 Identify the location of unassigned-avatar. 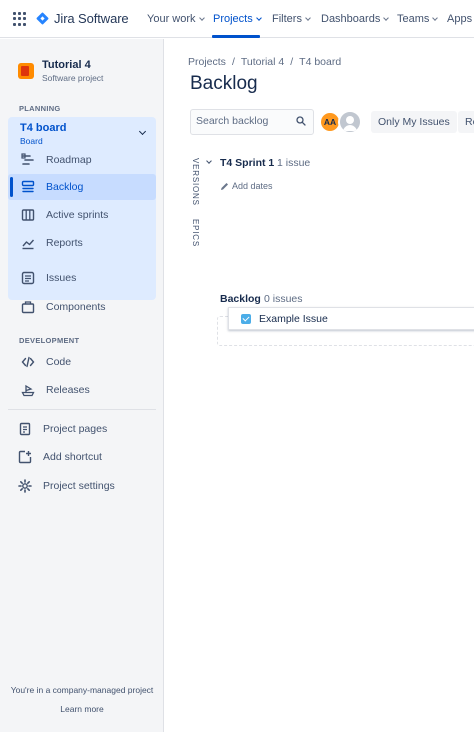
(350, 122).